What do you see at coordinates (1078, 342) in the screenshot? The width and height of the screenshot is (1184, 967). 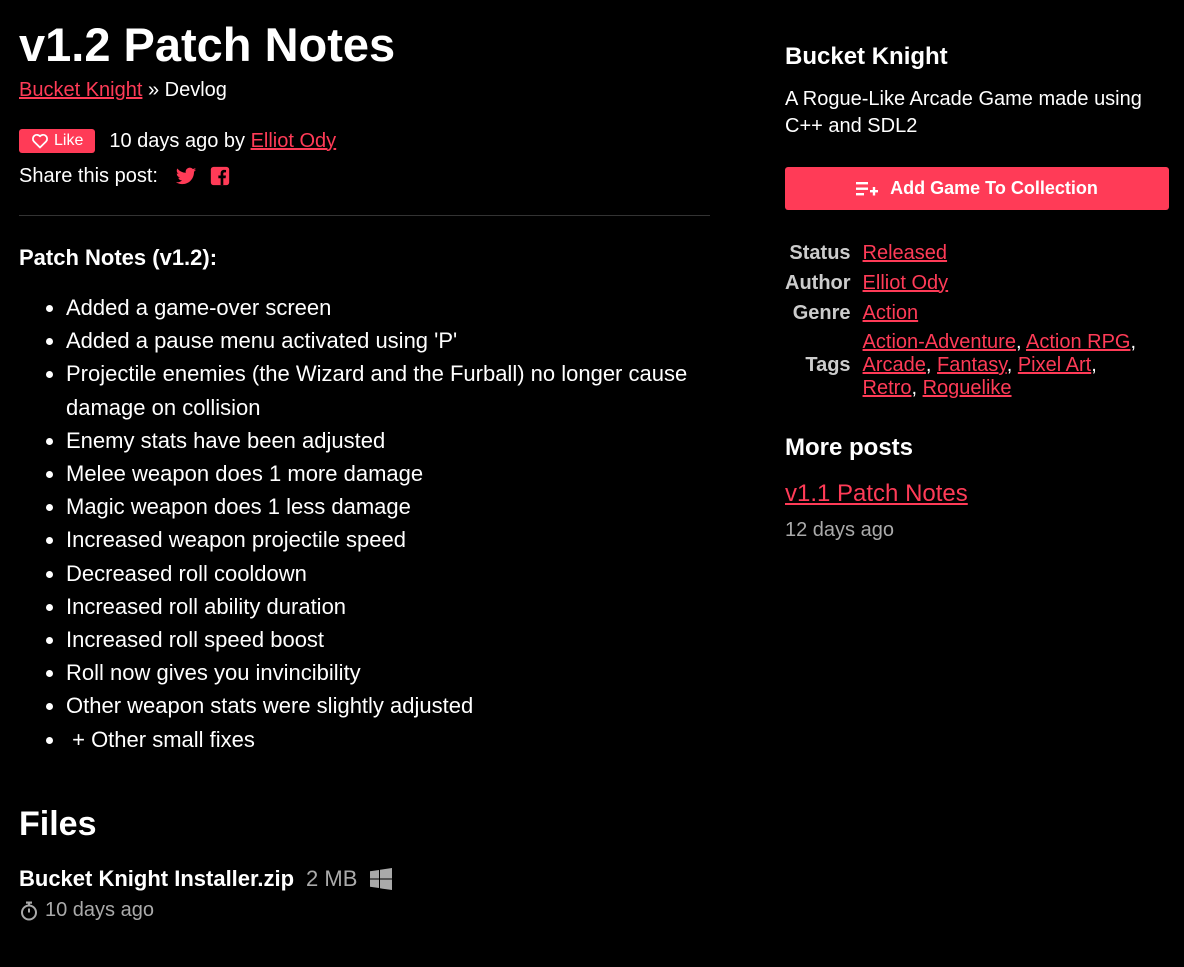 I see `tag-link: Action RPG` at bounding box center [1078, 342].